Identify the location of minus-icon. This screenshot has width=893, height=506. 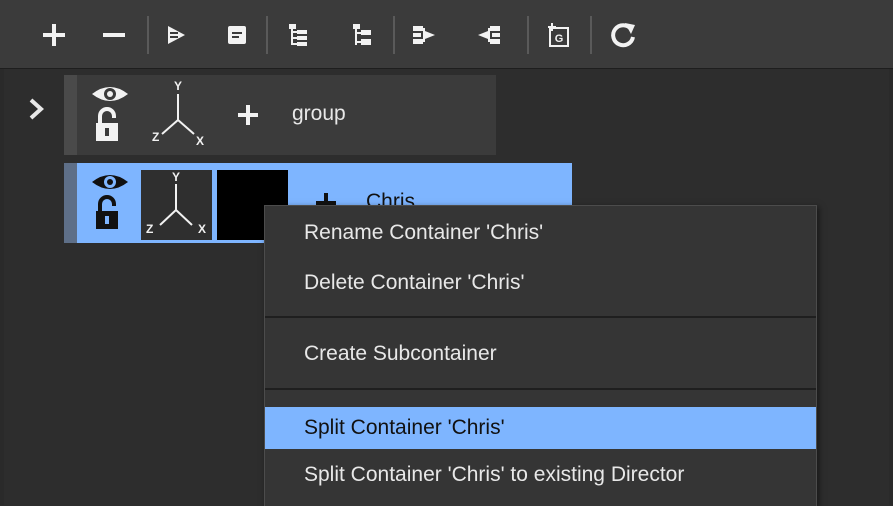
(114, 35).